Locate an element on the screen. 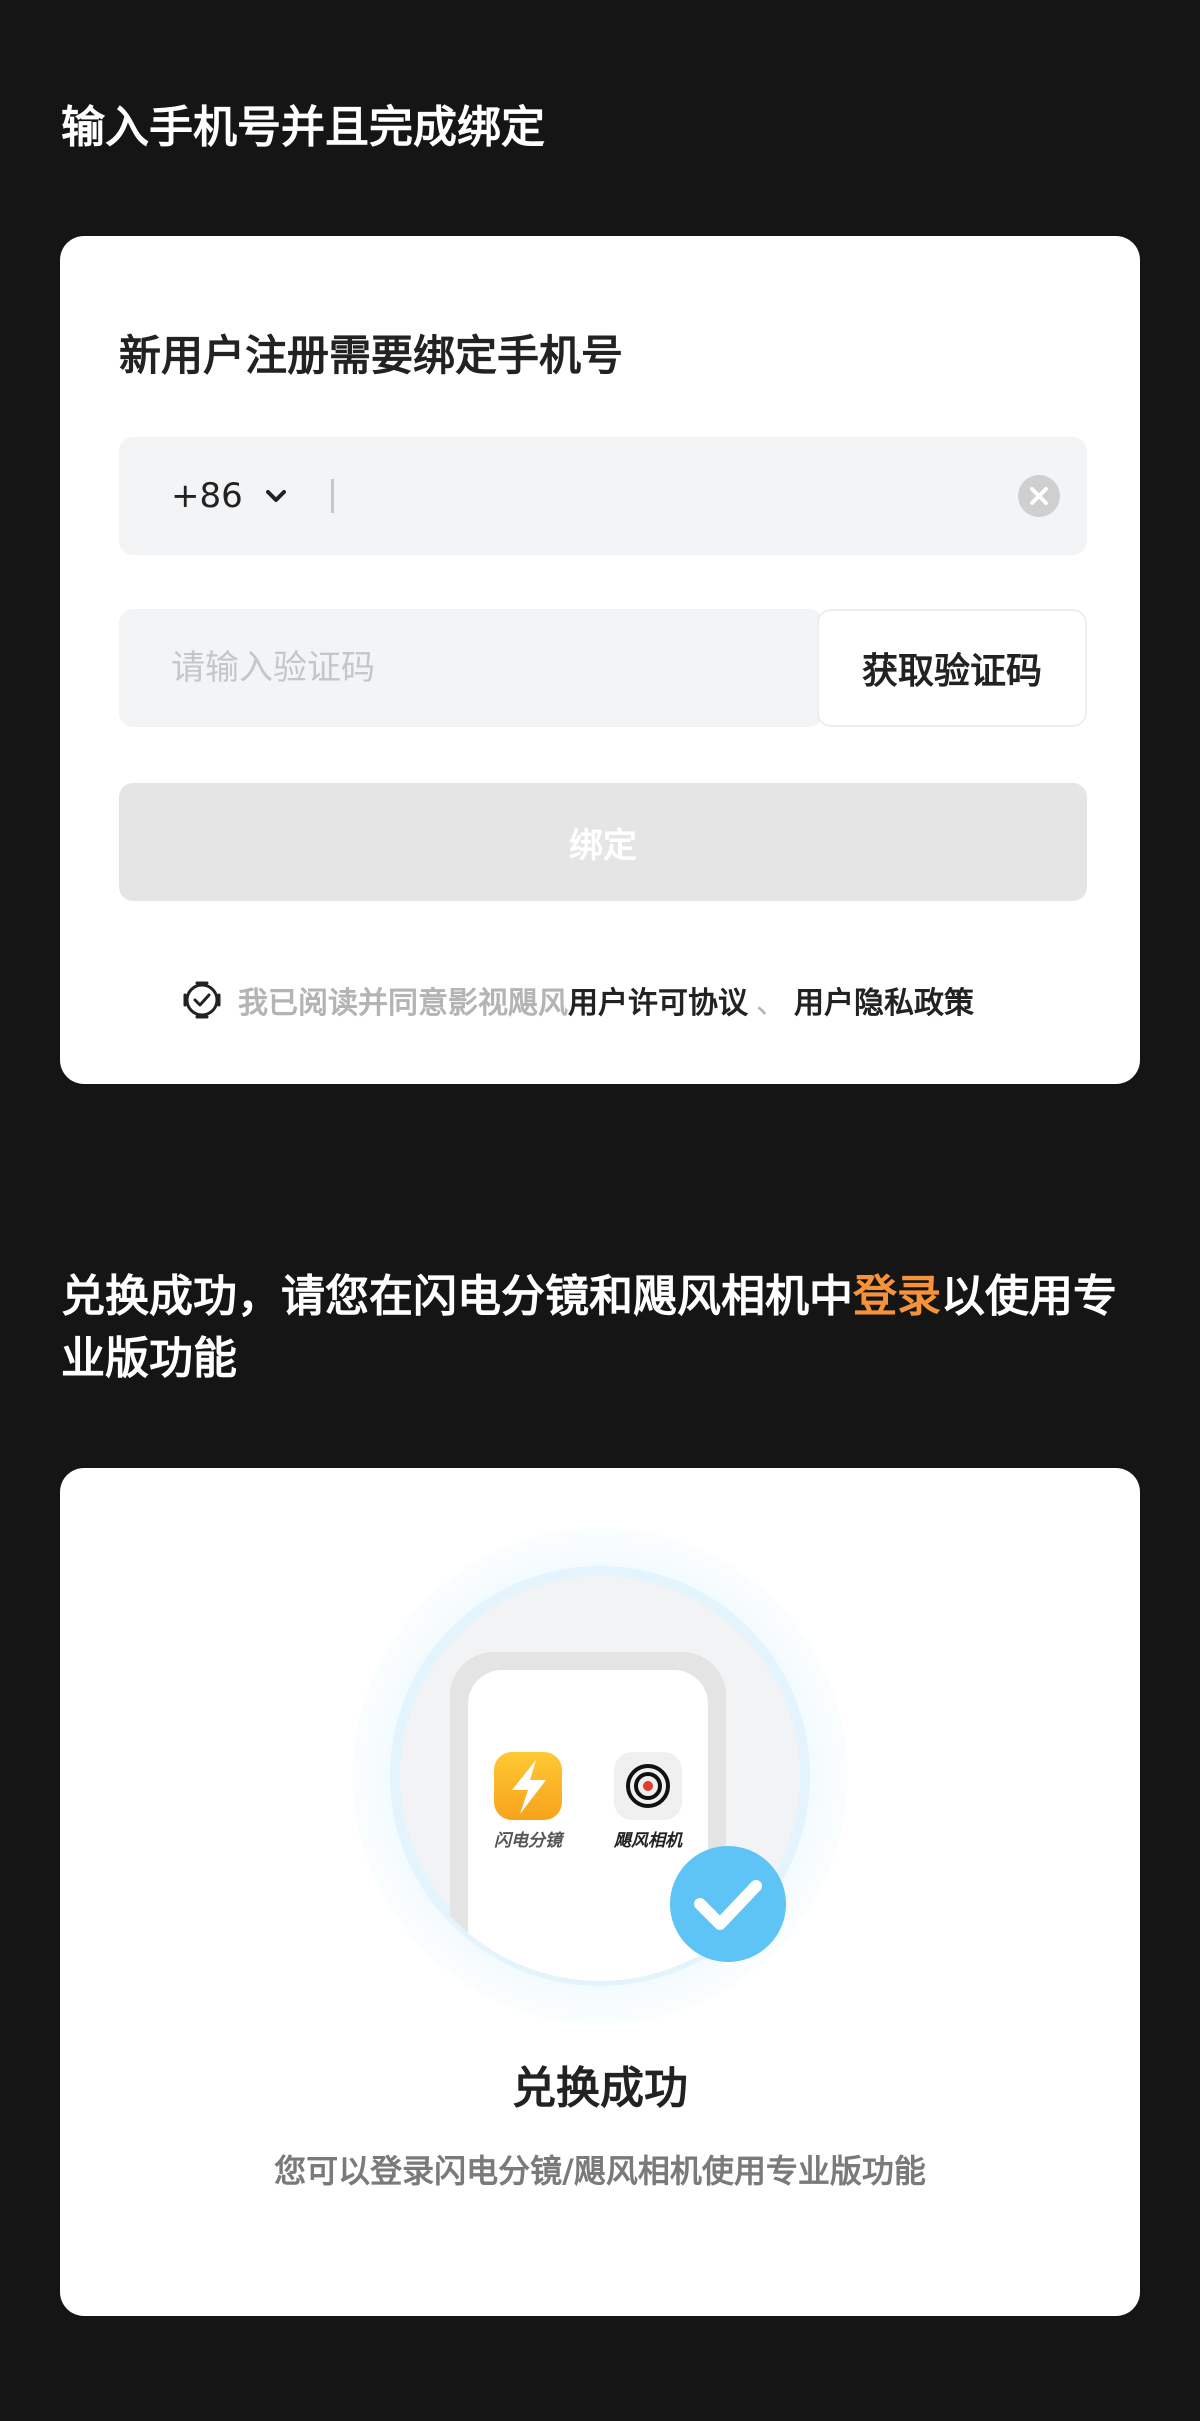 The height and width of the screenshot is (2421, 1200). field-divider is located at coordinates (332, 496).